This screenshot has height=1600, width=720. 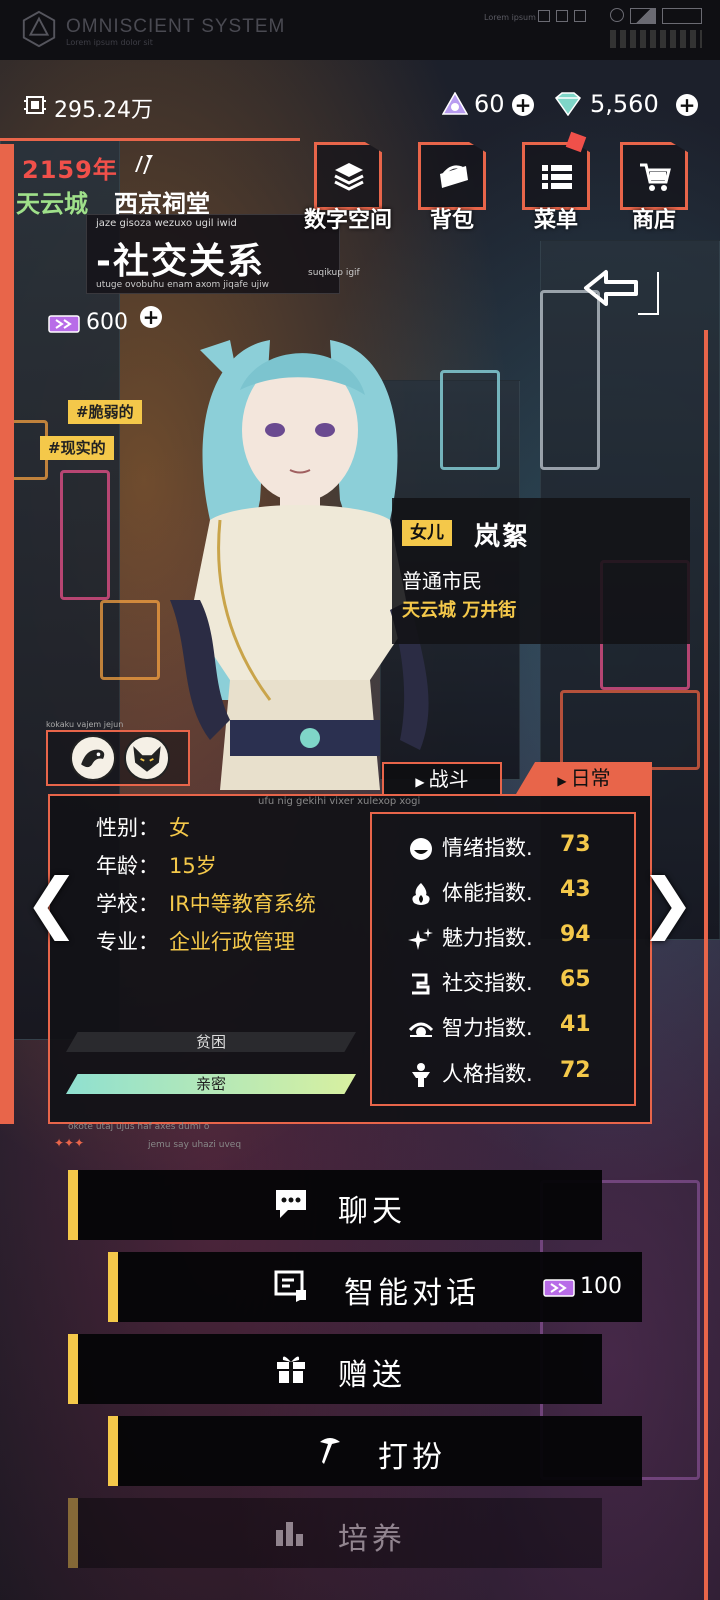 What do you see at coordinates (643, 16) in the screenshot?
I see `signal-icon` at bounding box center [643, 16].